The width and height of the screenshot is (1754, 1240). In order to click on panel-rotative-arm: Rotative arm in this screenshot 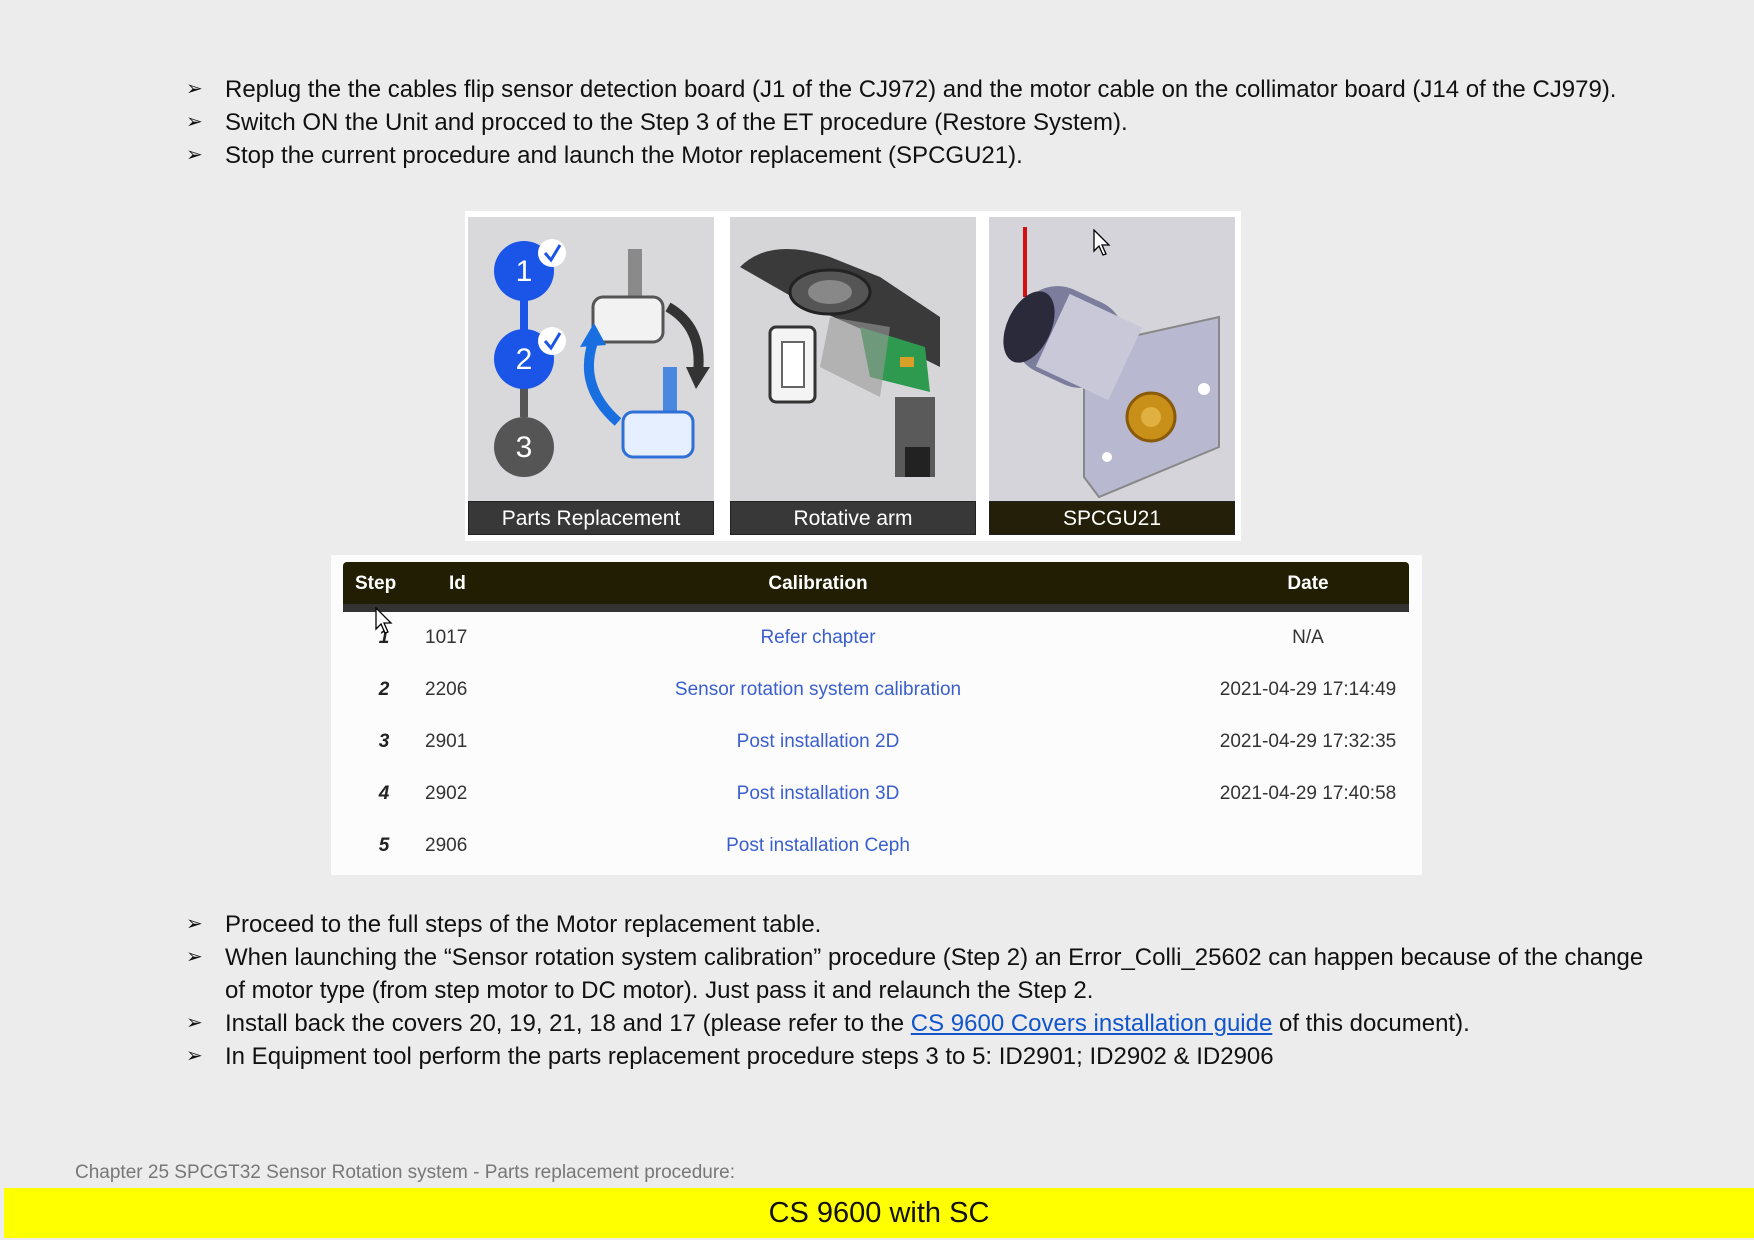, I will do `click(853, 376)`.